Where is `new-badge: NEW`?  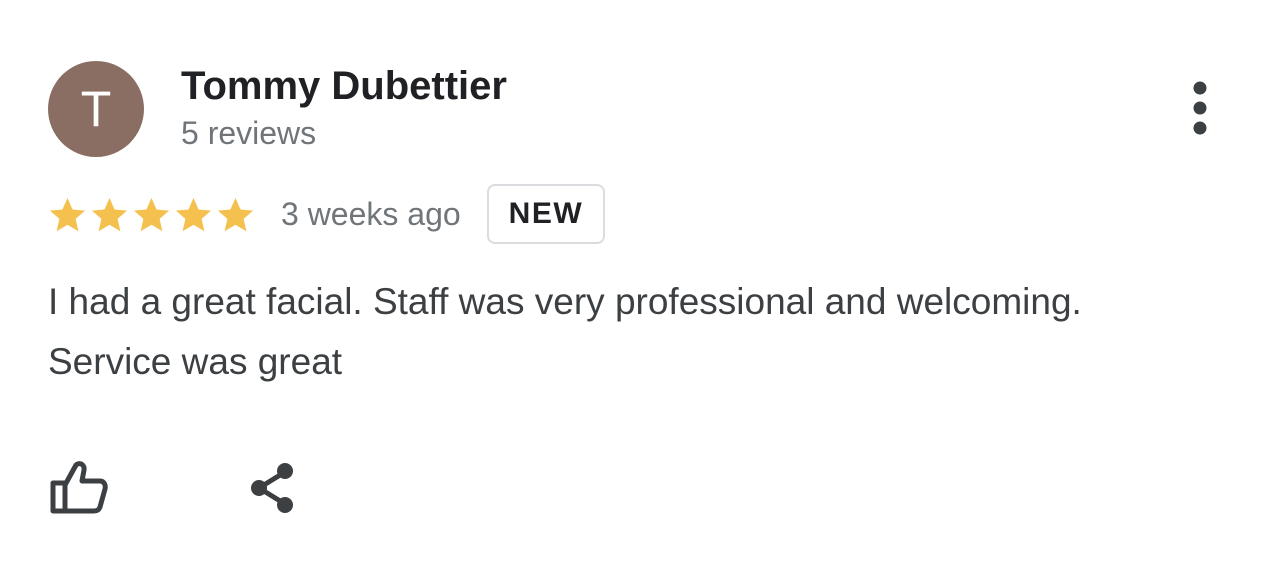 new-badge: NEW is located at coordinates (546, 214).